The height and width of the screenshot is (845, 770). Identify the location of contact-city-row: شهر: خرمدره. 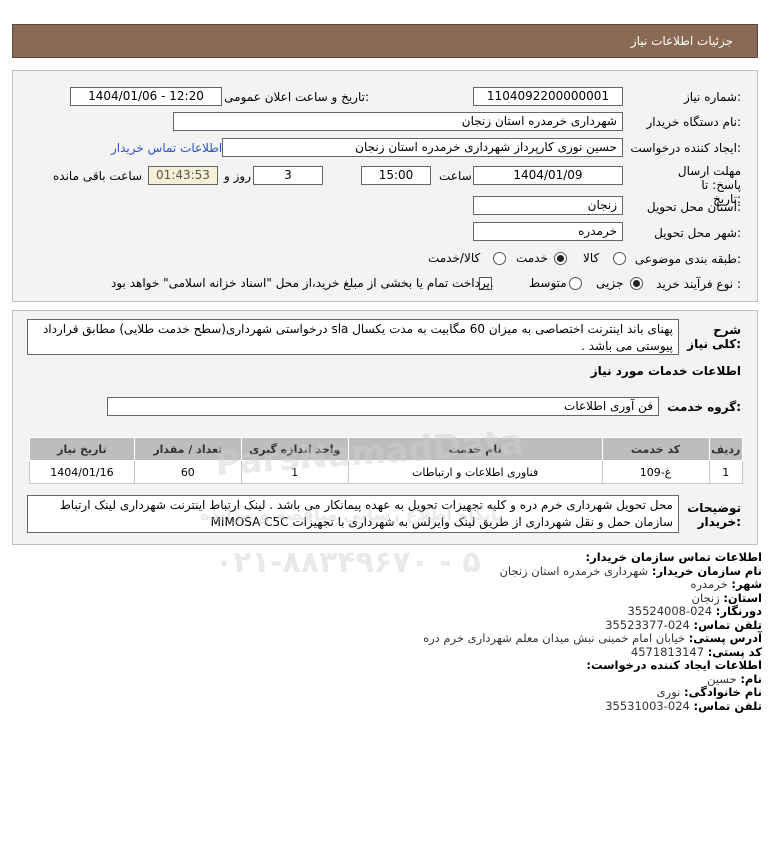
(726, 584).